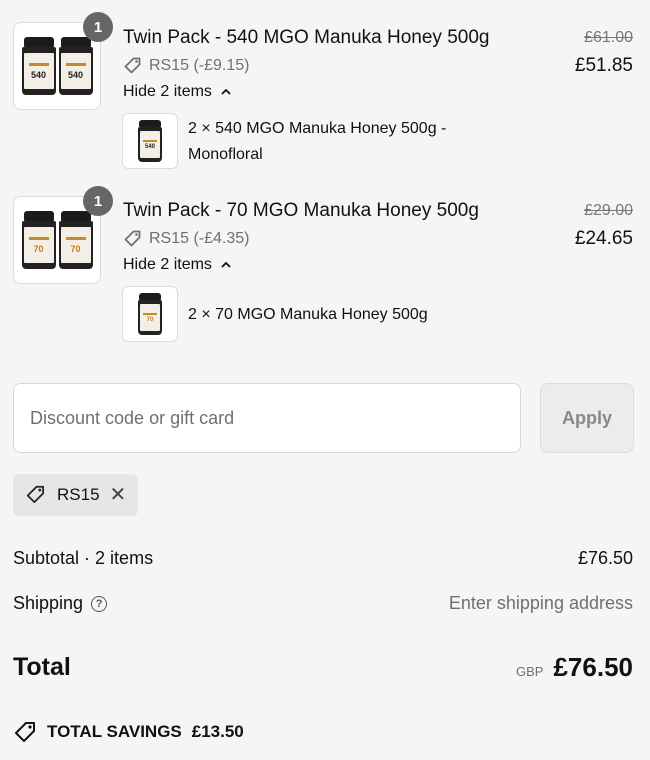  Describe the element at coordinates (323, 667) in the screenshot. I see `total-row: Total GBP £76.50` at that location.